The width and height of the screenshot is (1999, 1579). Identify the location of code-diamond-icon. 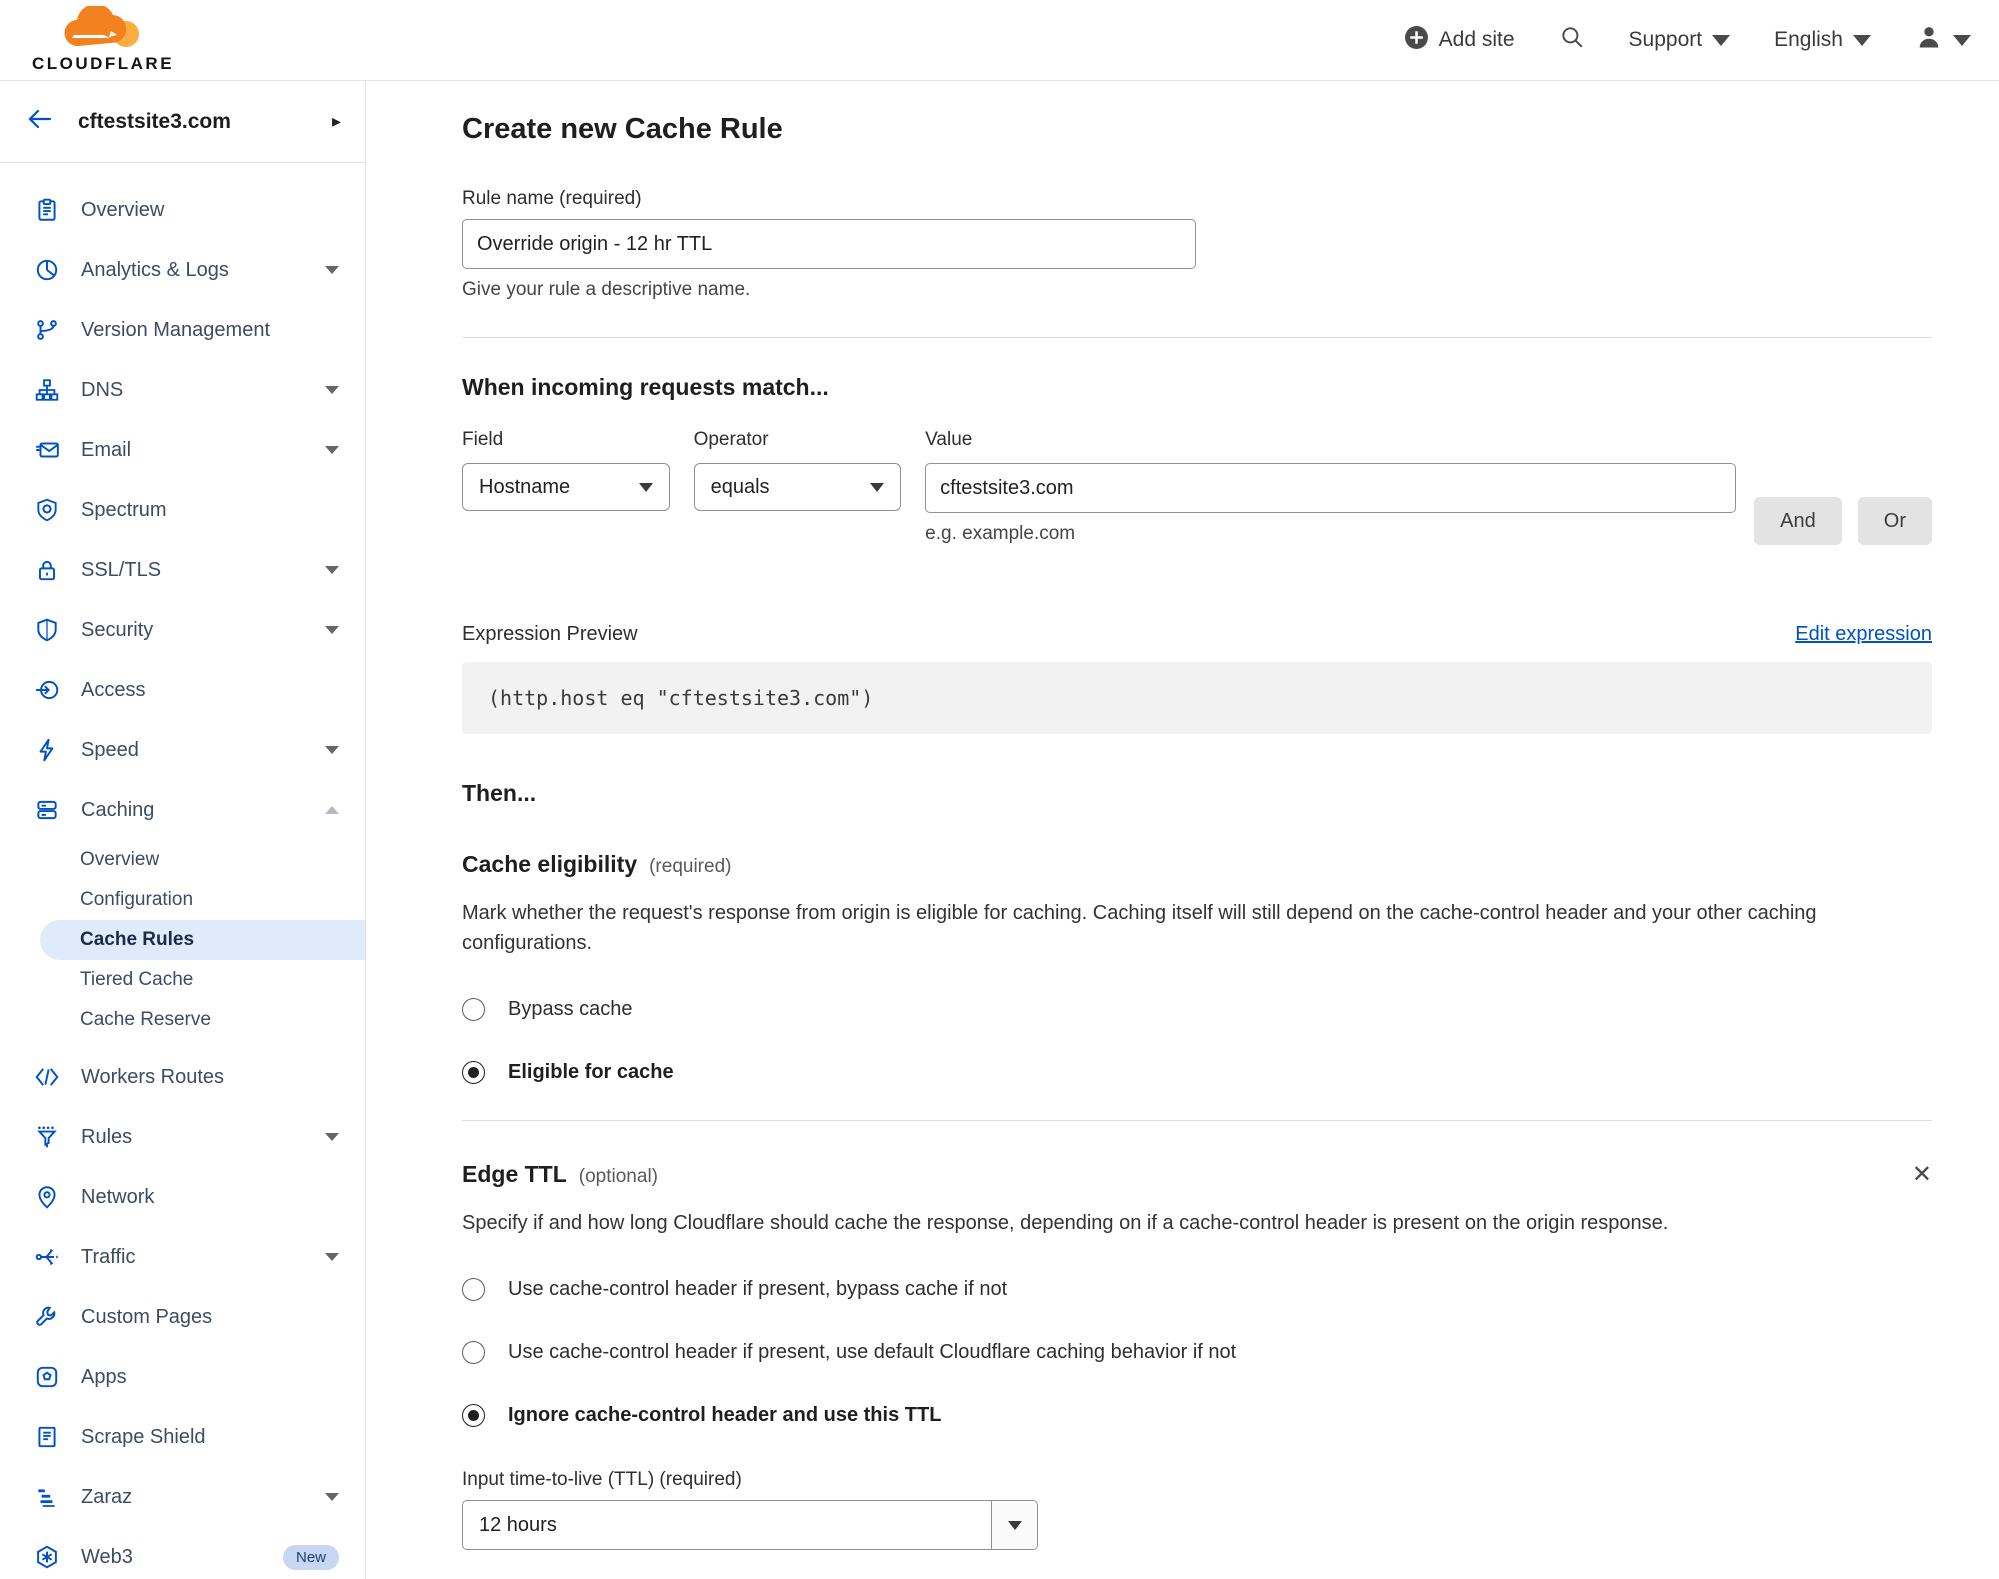
(46, 1077).